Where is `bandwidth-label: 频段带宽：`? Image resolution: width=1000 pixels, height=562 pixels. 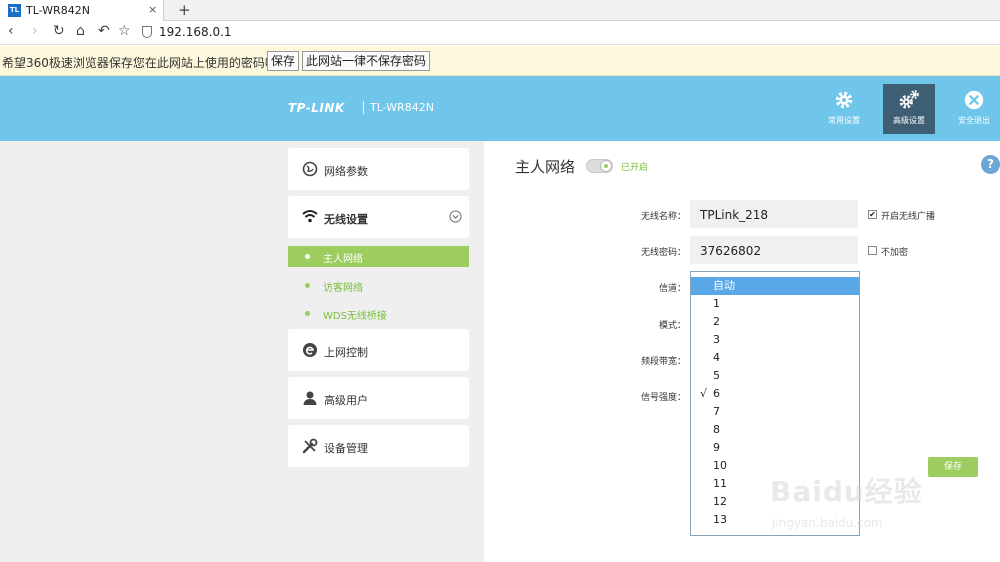
bandwidth-label: 频段带宽： is located at coordinates (663, 362).